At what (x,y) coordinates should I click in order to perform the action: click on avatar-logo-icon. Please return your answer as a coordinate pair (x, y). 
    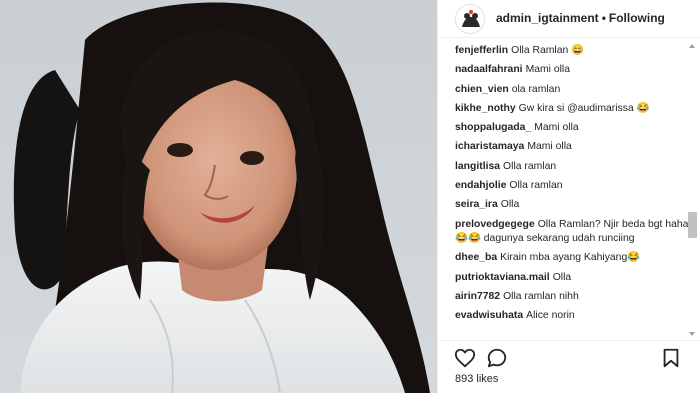
    Looking at the image, I should click on (470, 19).